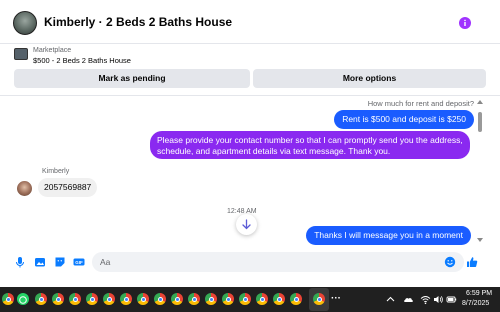 This screenshot has width=500, height=312. I want to click on chat-header: Kimberly · 2 Beds 2 Baths House, so click(250, 22).